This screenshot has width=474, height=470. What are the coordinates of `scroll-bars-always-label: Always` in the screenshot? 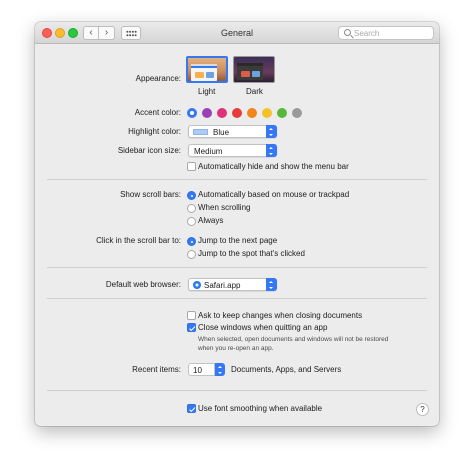 It's located at (211, 220).